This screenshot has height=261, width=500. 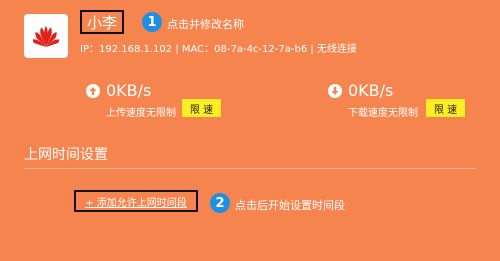 What do you see at coordinates (202, 108) in the screenshot?
I see `upload-limit-button: 限 速` at bounding box center [202, 108].